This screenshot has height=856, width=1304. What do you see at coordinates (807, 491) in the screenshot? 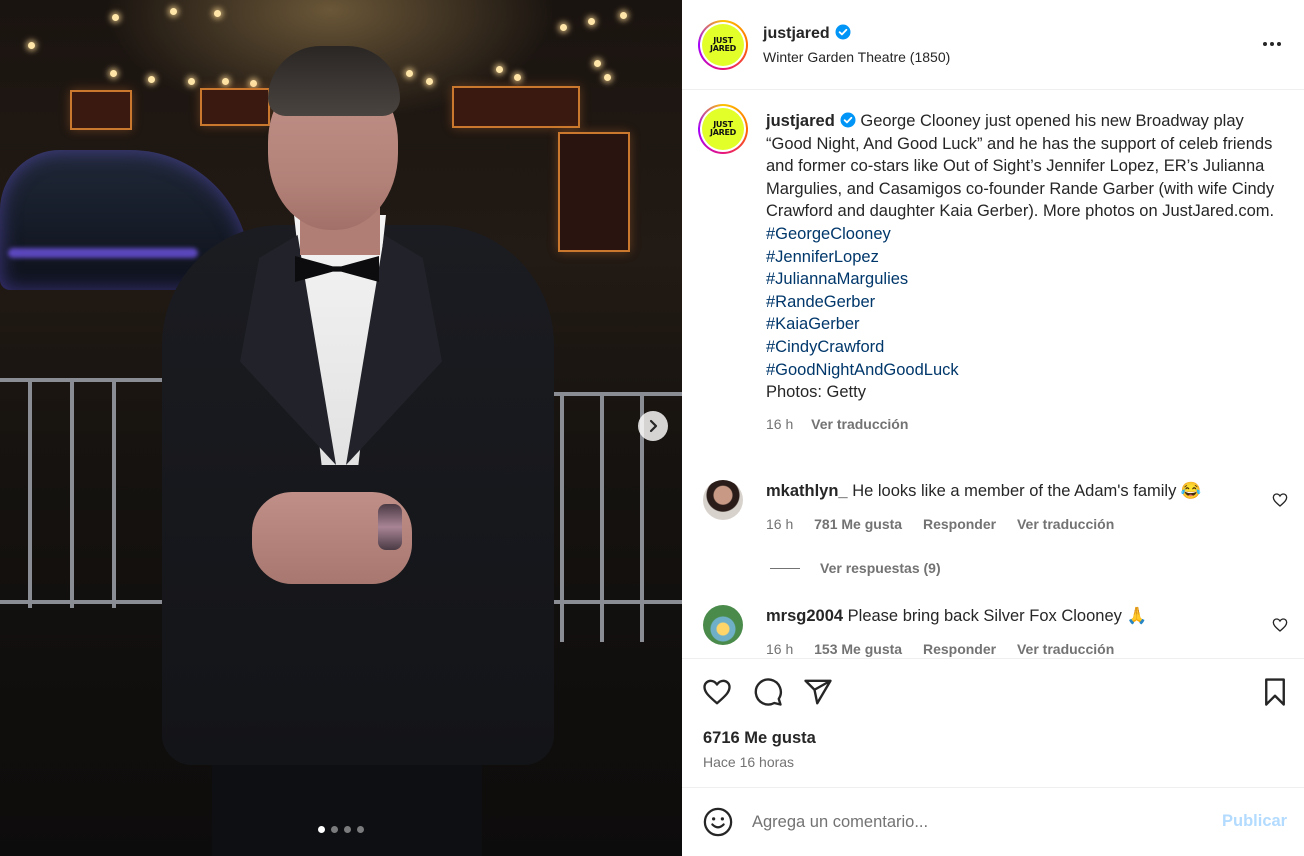
I see `comment-username: mkathlyn_` at bounding box center [807, 491].